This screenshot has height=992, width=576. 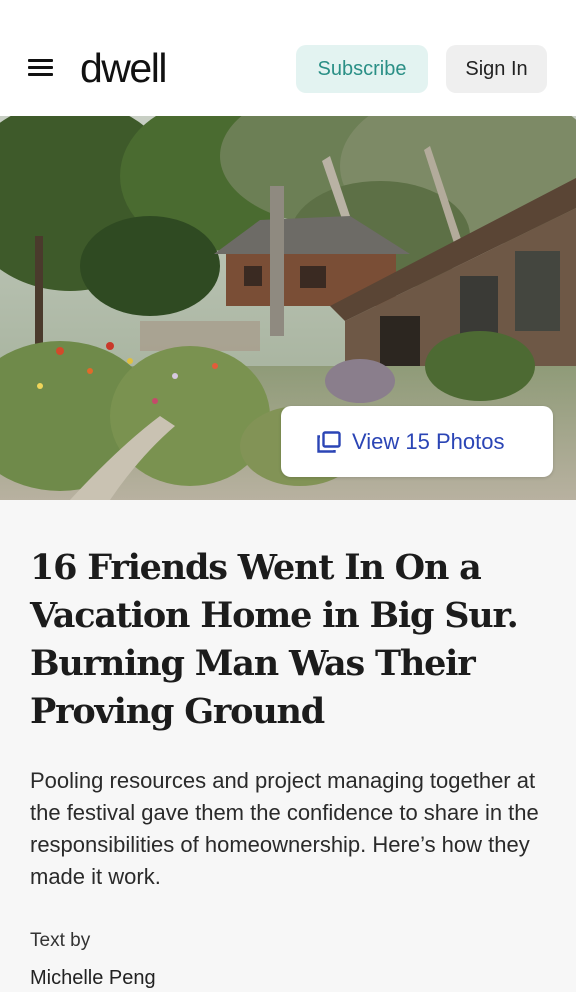 I want to click on hamburger-menu-icon, so click(x=41, y=69).